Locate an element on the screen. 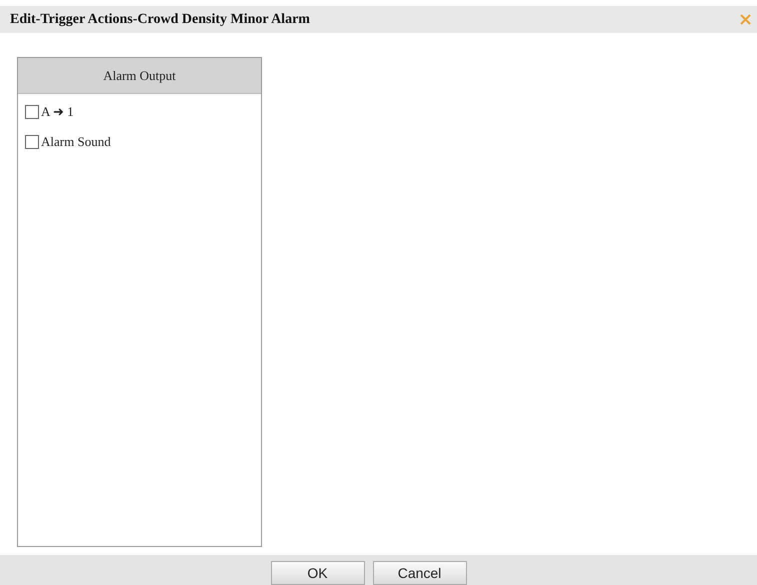  window-title: Edit-Trigger Actions-Crowd Density Minor Alarm is located at coordinates (160, 20).